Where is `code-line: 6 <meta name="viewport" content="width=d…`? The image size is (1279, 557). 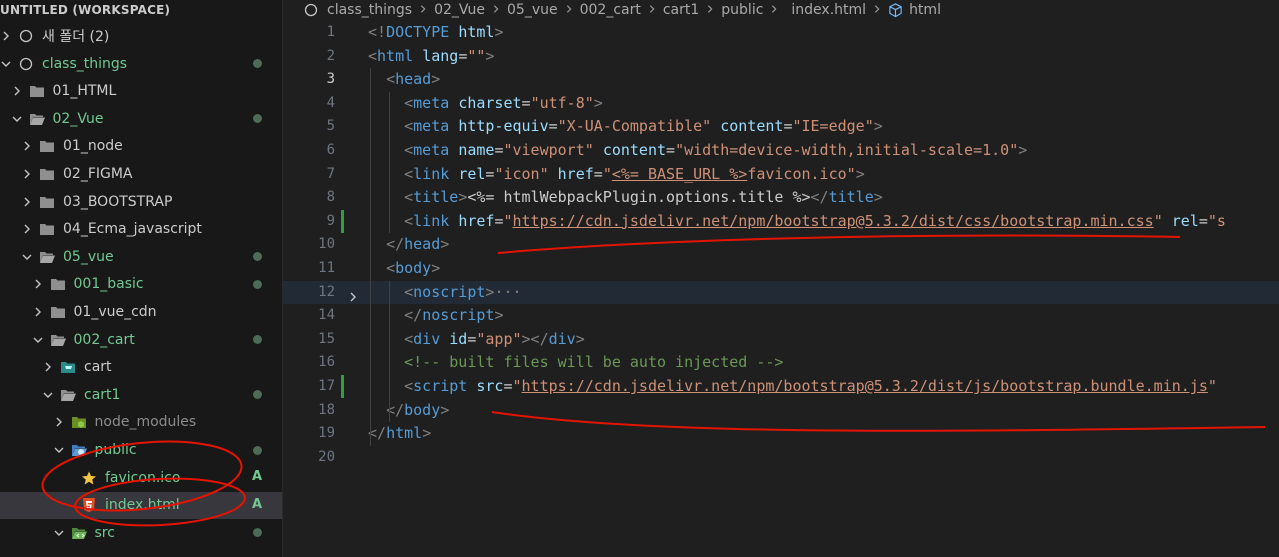 code-line: 6 <meta name="viewport" content="width=d… is located at coordinates (781, 151).